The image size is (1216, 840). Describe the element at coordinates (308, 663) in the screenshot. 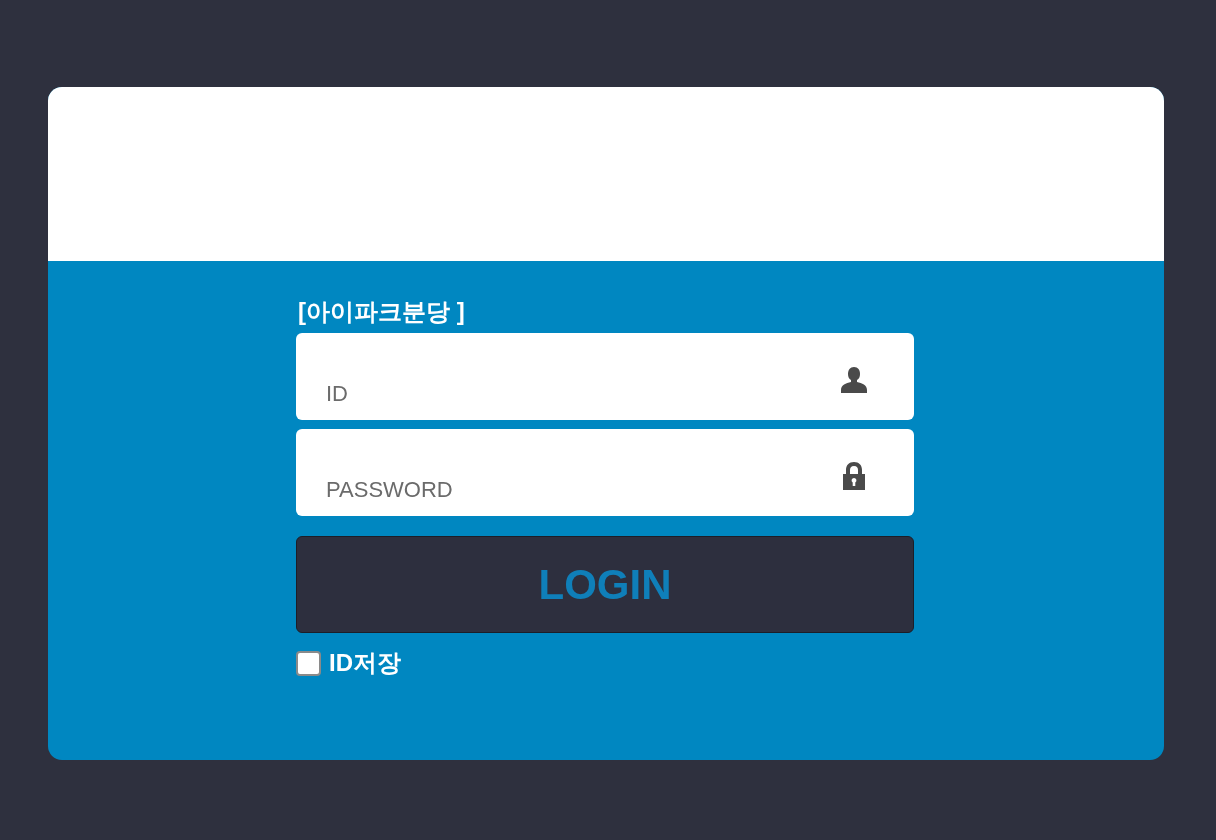

I see `remember-checkbox` at that location.